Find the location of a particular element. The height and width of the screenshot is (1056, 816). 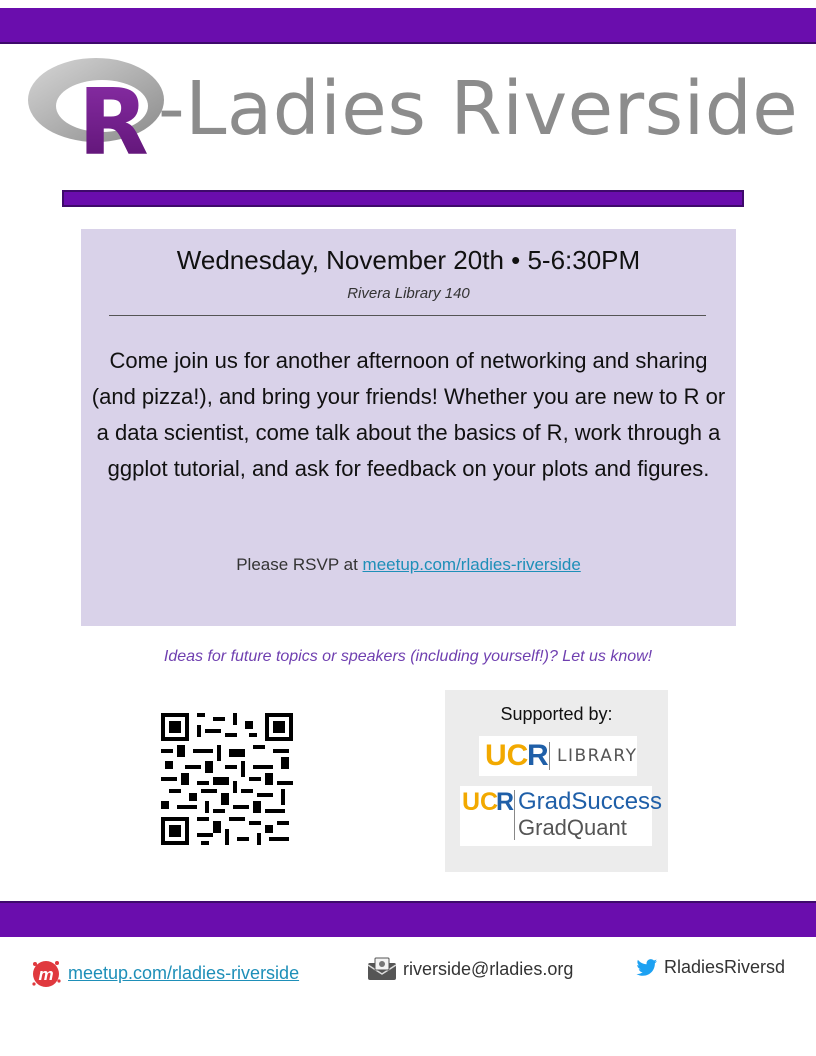

qr-code is located at coordinates (227, 779).